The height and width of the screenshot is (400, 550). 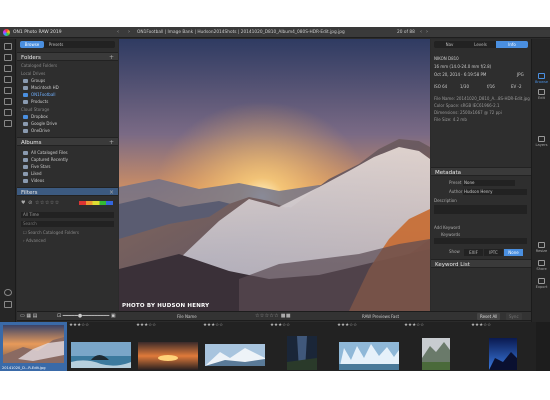 I want to click on filmstrip-scrollbar, so click(x=543, y=346).